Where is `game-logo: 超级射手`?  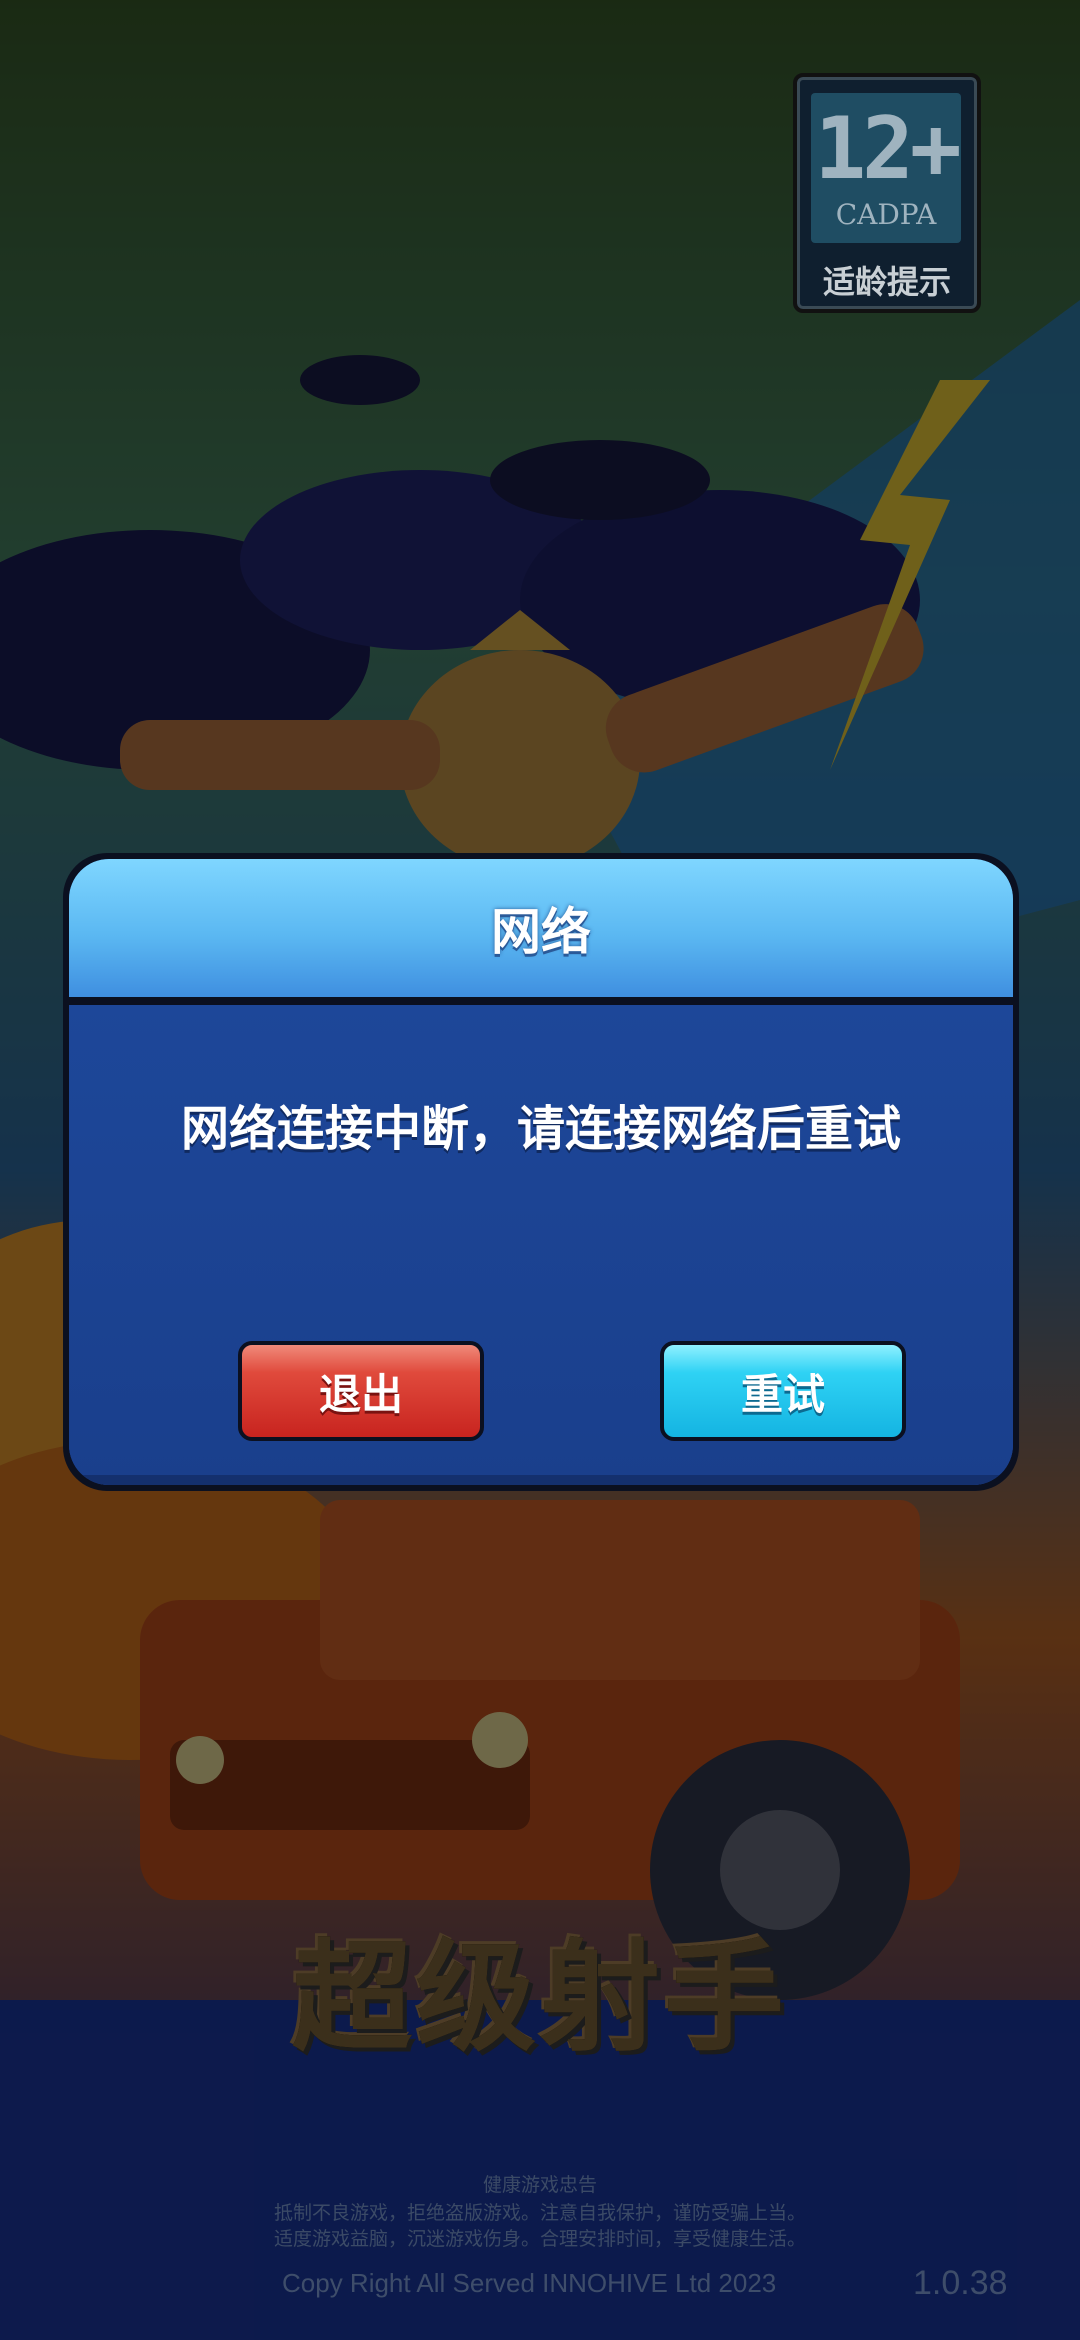 game-logo: 超级射手 is located at coordinates (540, 1998).